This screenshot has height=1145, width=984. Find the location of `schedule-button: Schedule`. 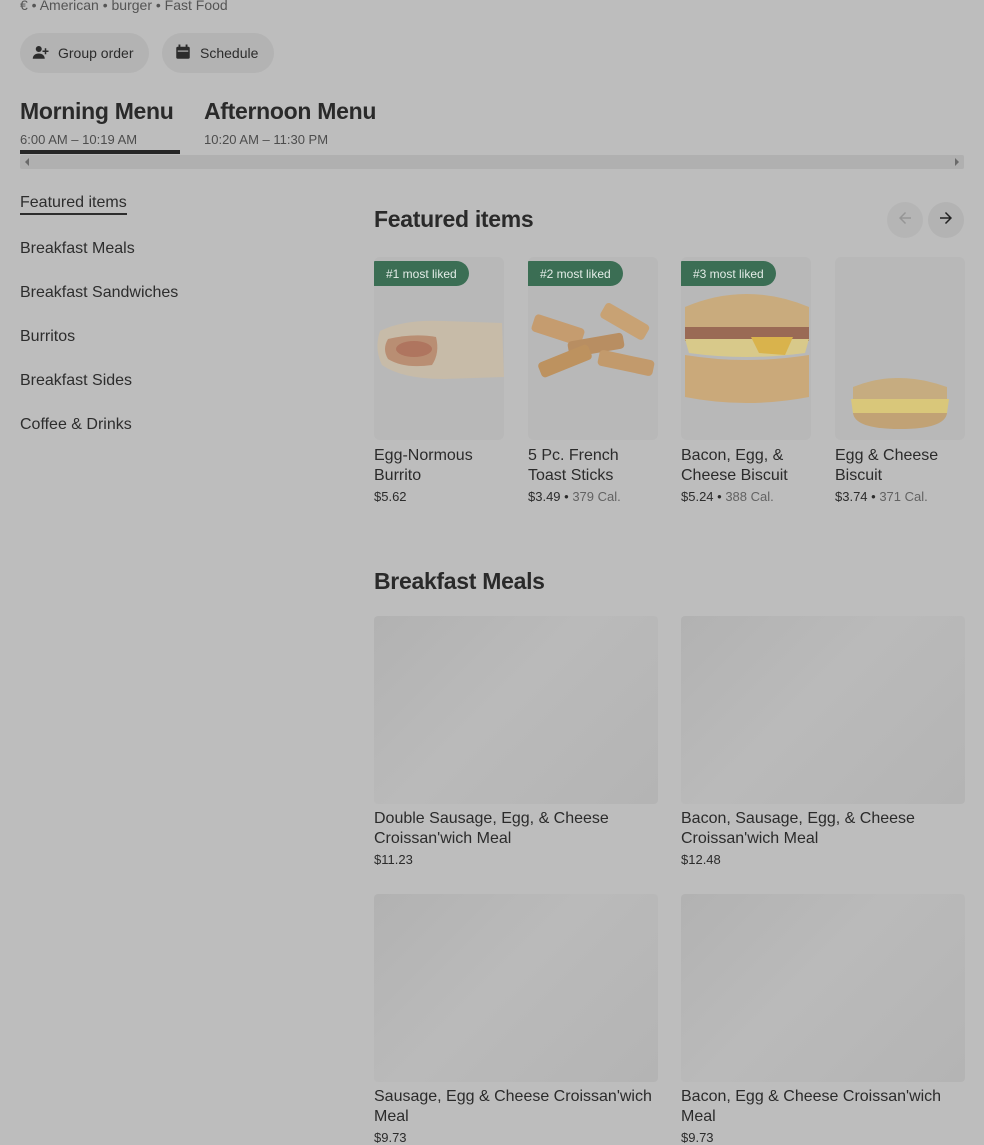

schedule-button: Schedule is located at coordinates (218, 53).